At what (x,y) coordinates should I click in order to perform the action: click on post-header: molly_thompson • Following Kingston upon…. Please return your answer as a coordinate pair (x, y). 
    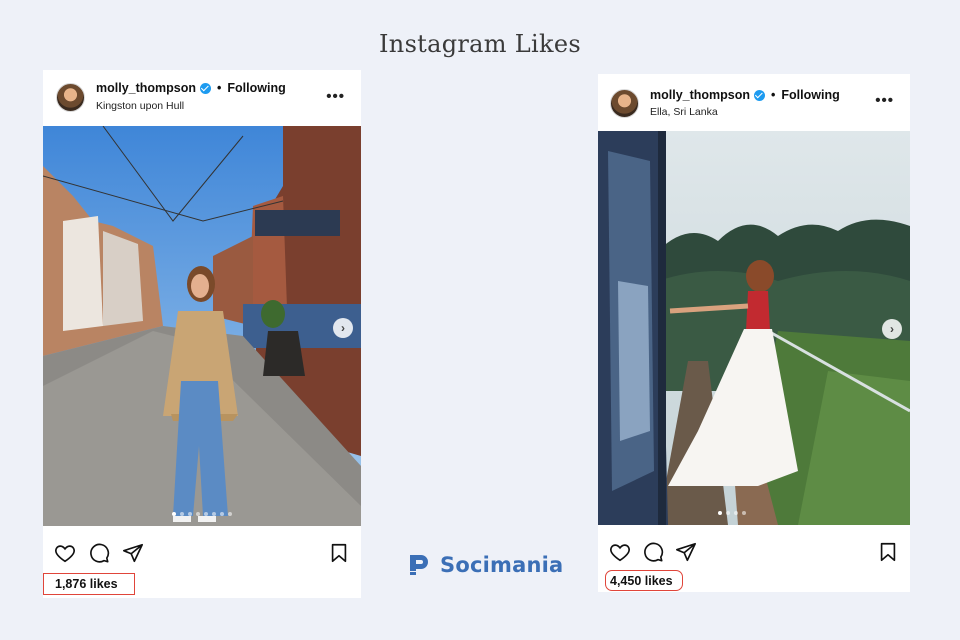
    Looking at the image, I should click on (202, 98).